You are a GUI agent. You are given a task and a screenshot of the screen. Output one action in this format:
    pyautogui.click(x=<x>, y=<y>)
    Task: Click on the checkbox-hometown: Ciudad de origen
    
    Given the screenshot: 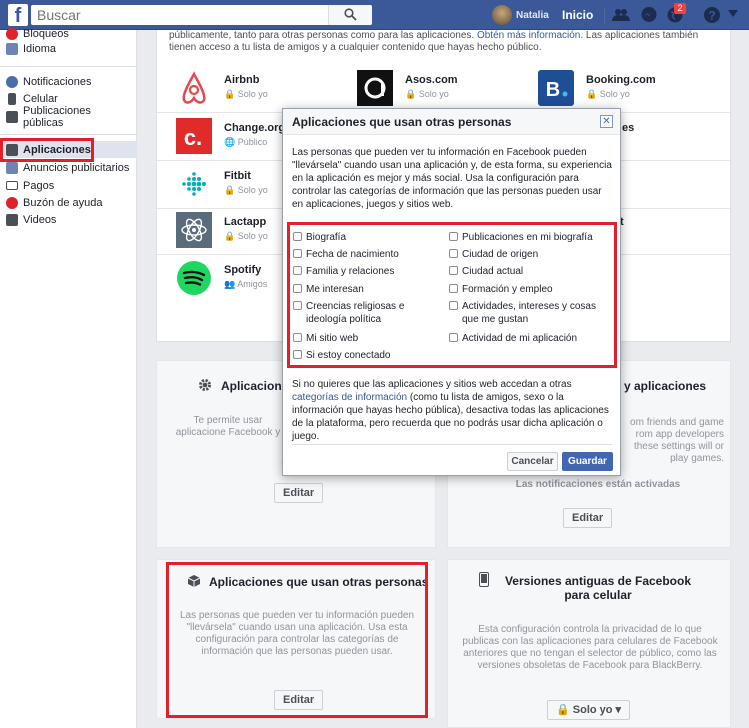 What is the action you would take?
    pyautogui.click(x=531, y=254)
    